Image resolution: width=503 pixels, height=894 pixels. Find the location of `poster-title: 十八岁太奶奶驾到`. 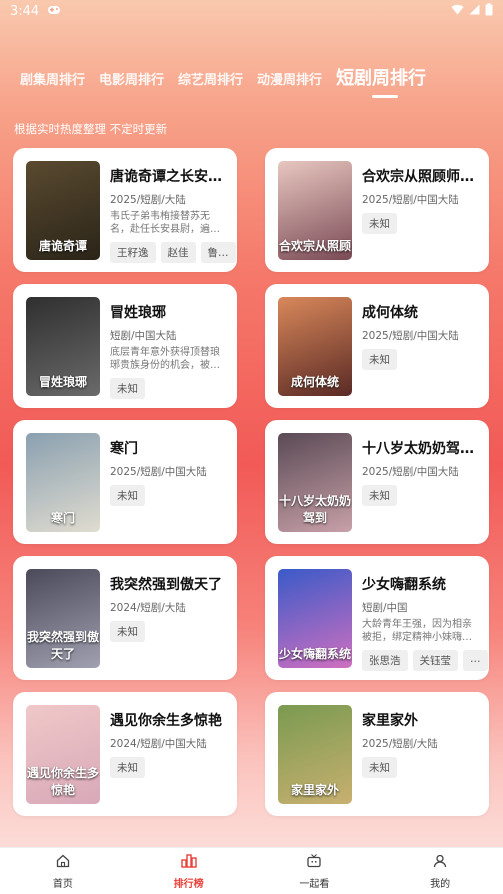

poster-title: 十八岁太奶奶驾到 is located at coordinates (314, 509).